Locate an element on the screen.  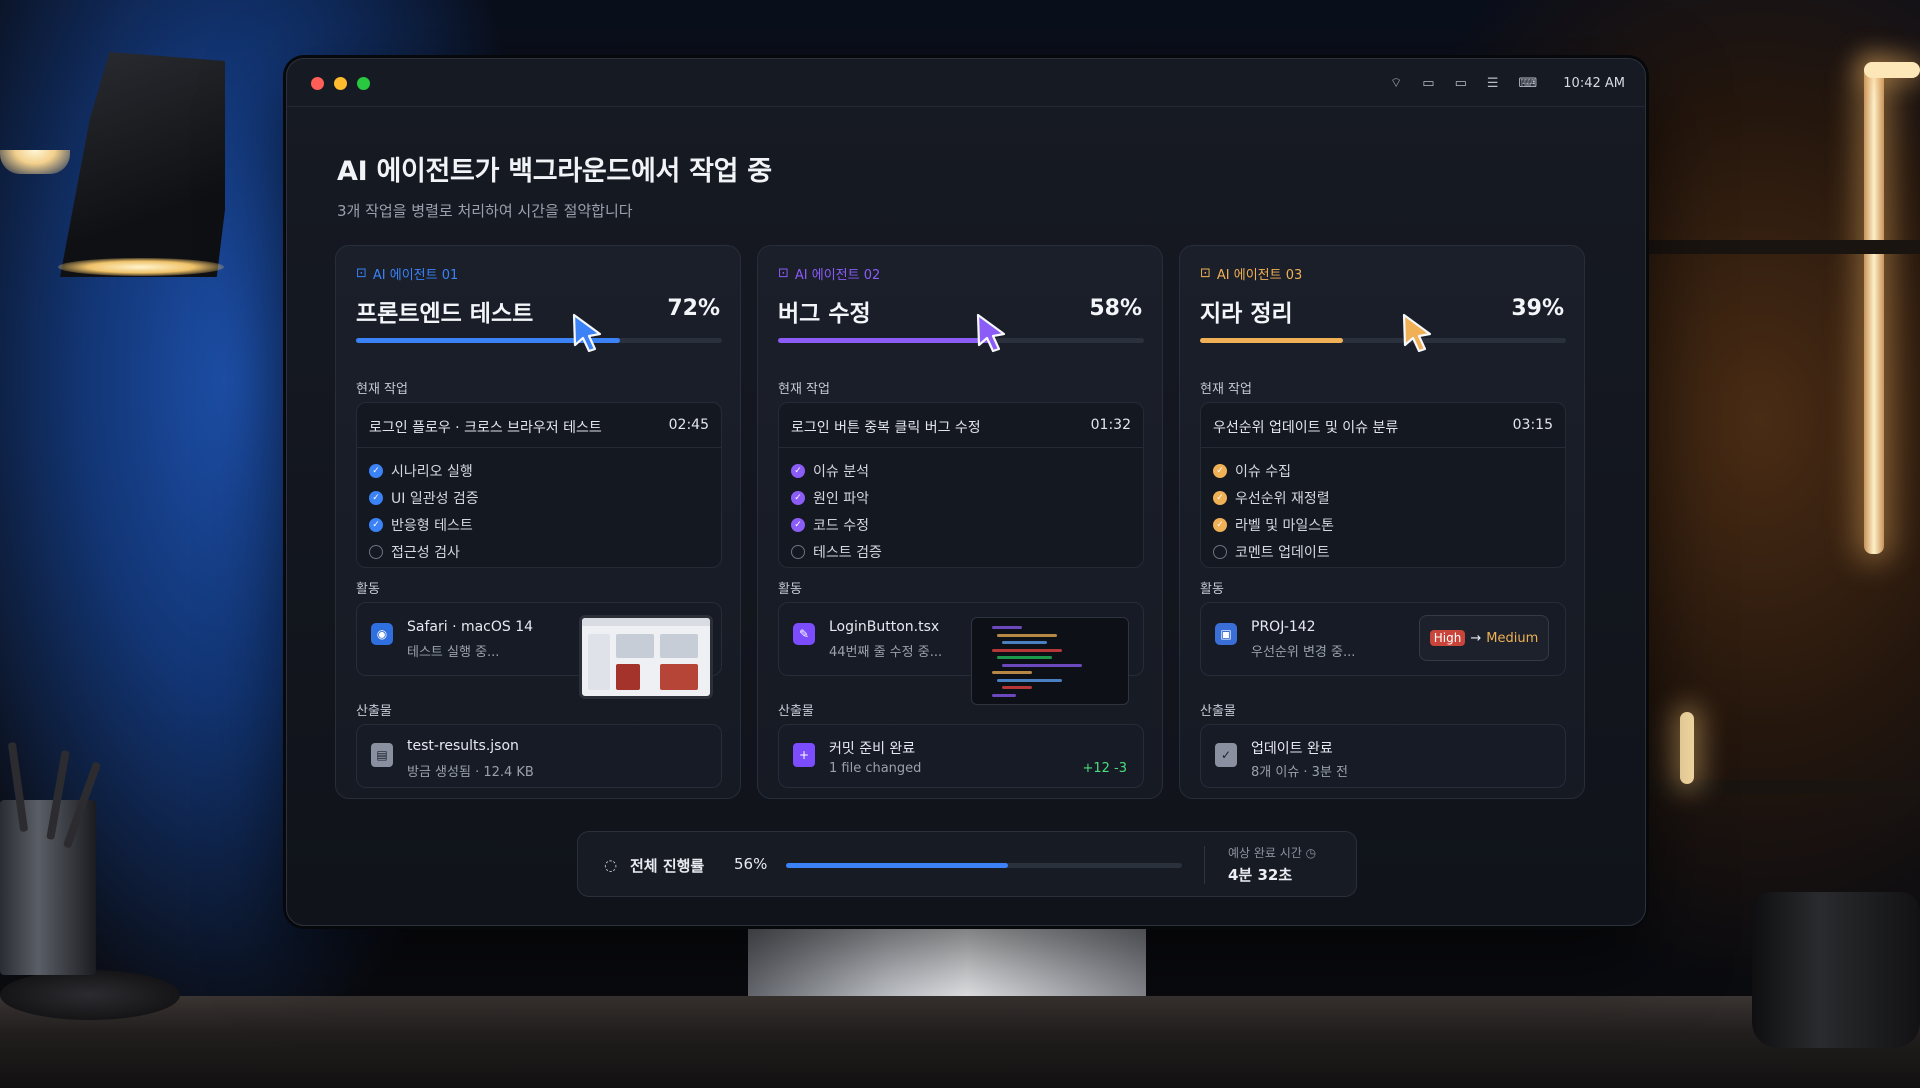
eta-value: 4분 32초 is located at coordinates (1260, 875).